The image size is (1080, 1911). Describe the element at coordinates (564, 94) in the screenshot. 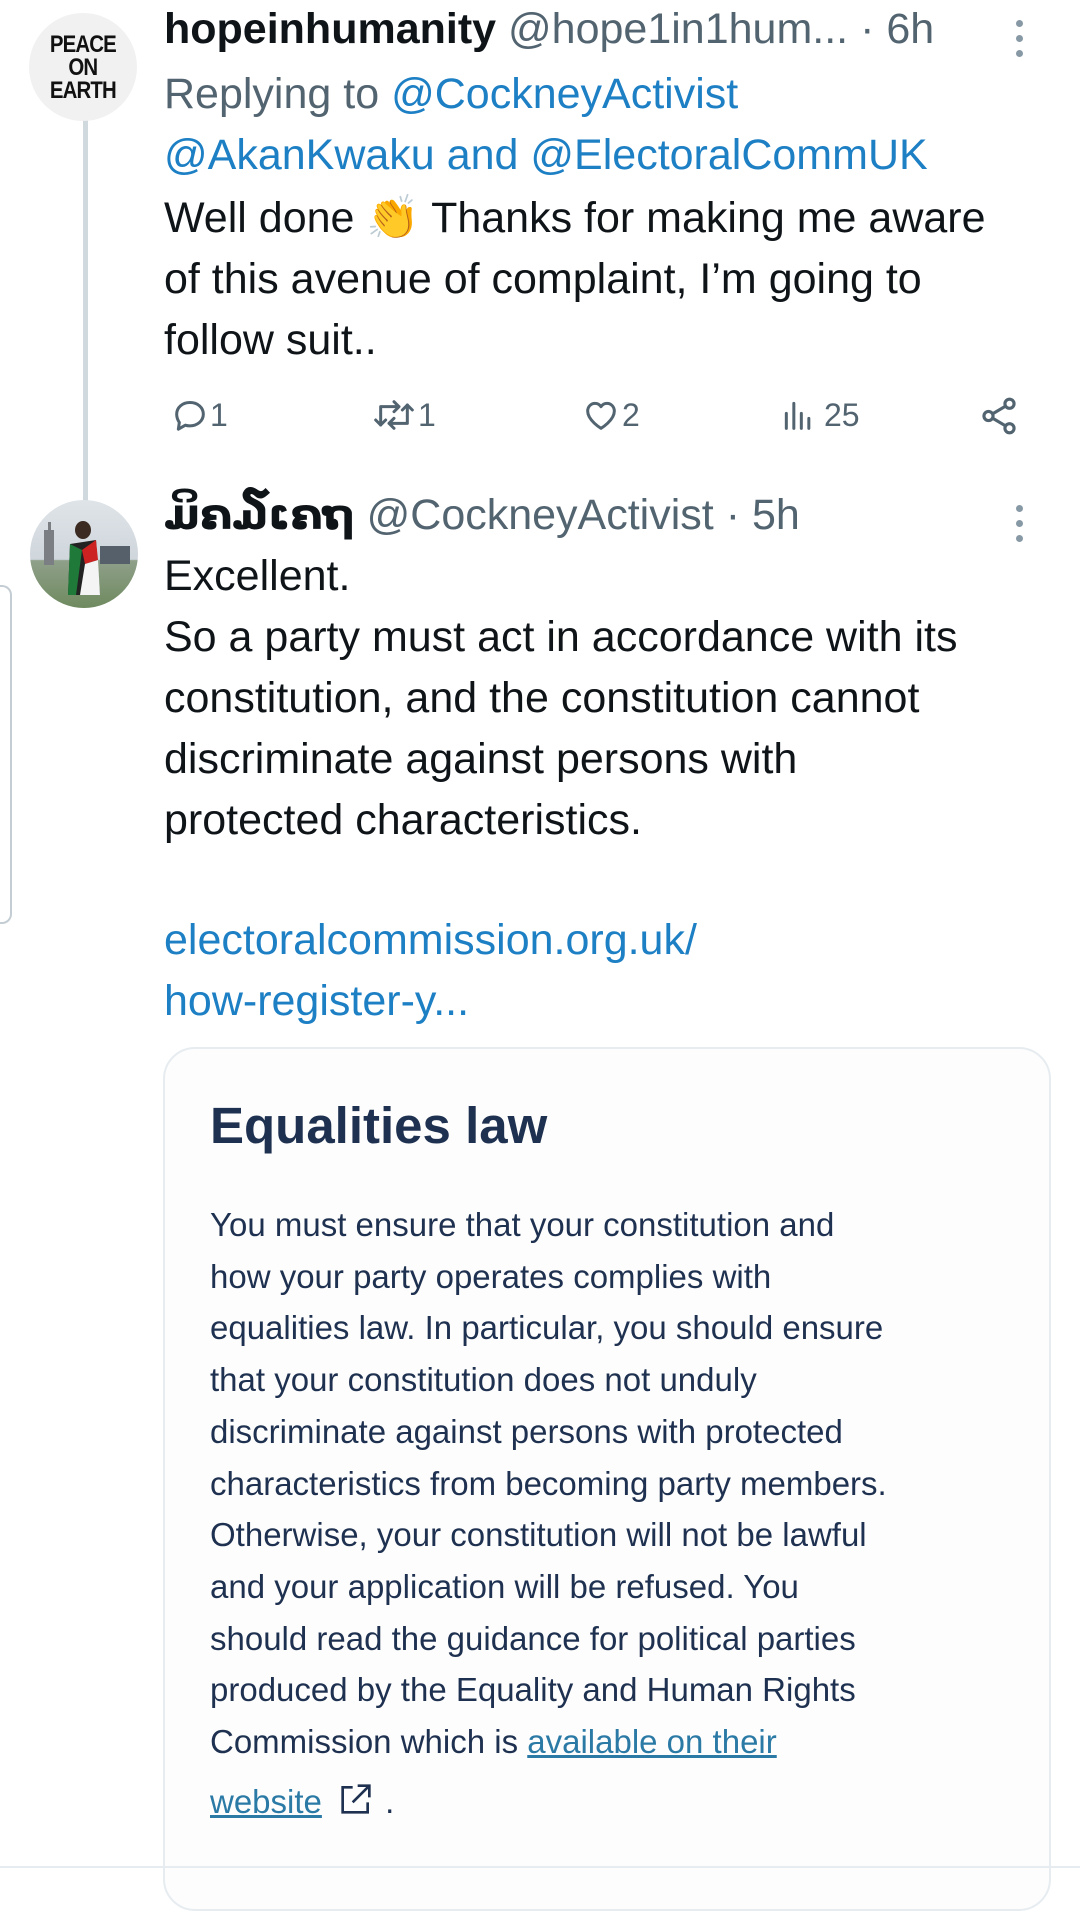

I see `mention-cockneyactivist: @CockneyActivist` at that location.